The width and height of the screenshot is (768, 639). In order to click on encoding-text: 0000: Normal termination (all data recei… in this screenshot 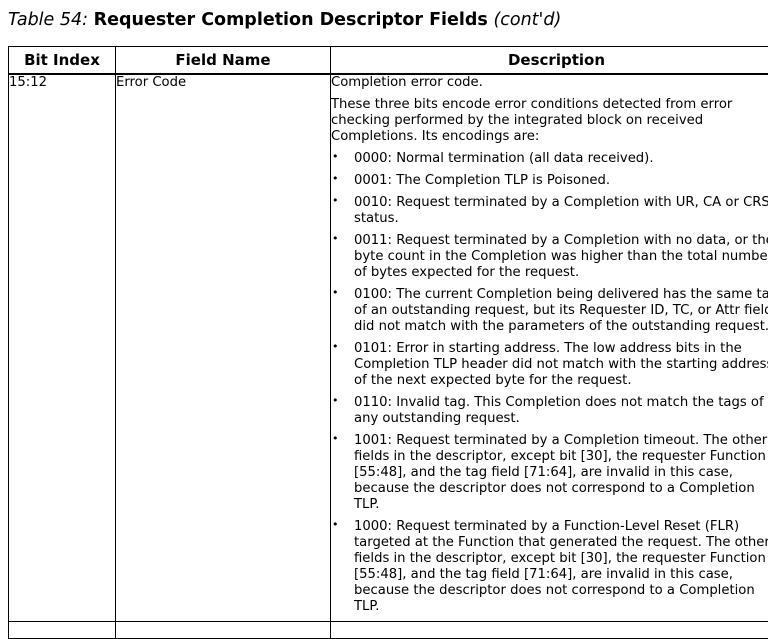, I will do `click(504, 158)`.